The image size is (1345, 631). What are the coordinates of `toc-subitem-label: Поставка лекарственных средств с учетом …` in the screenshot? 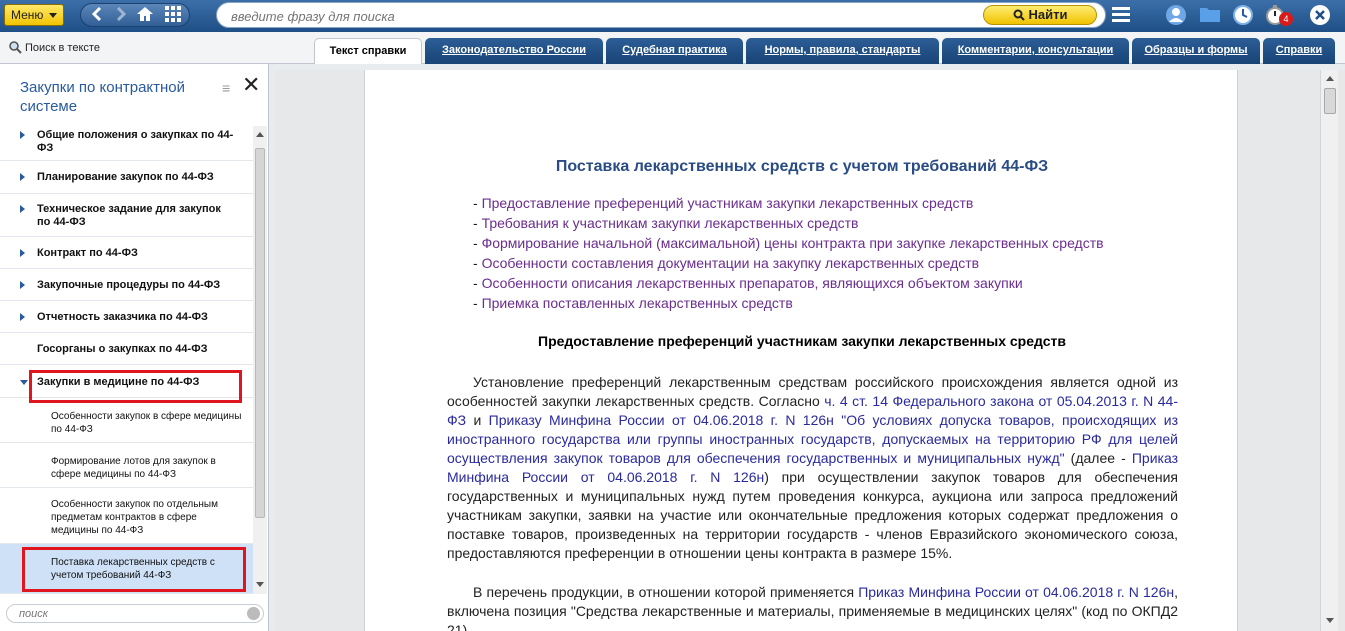 It's located at (133, 569).